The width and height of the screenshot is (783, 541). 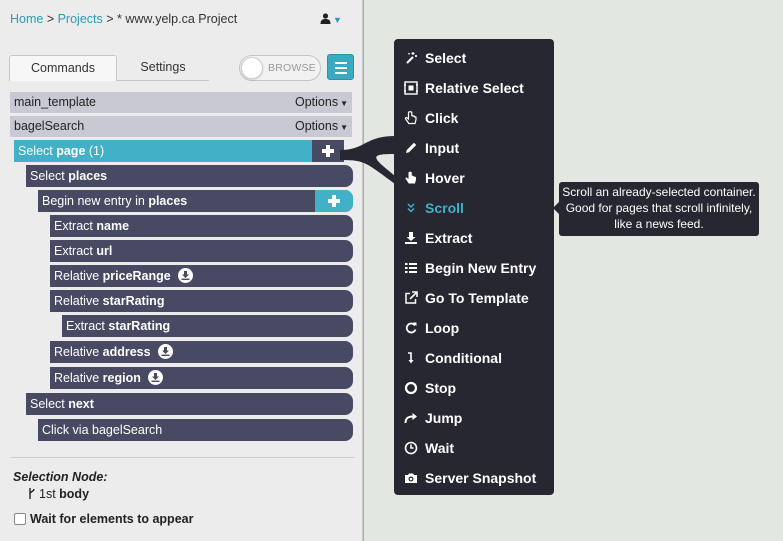 I want to click on menu-item-stop: Stop, so click(x=474, y=388).